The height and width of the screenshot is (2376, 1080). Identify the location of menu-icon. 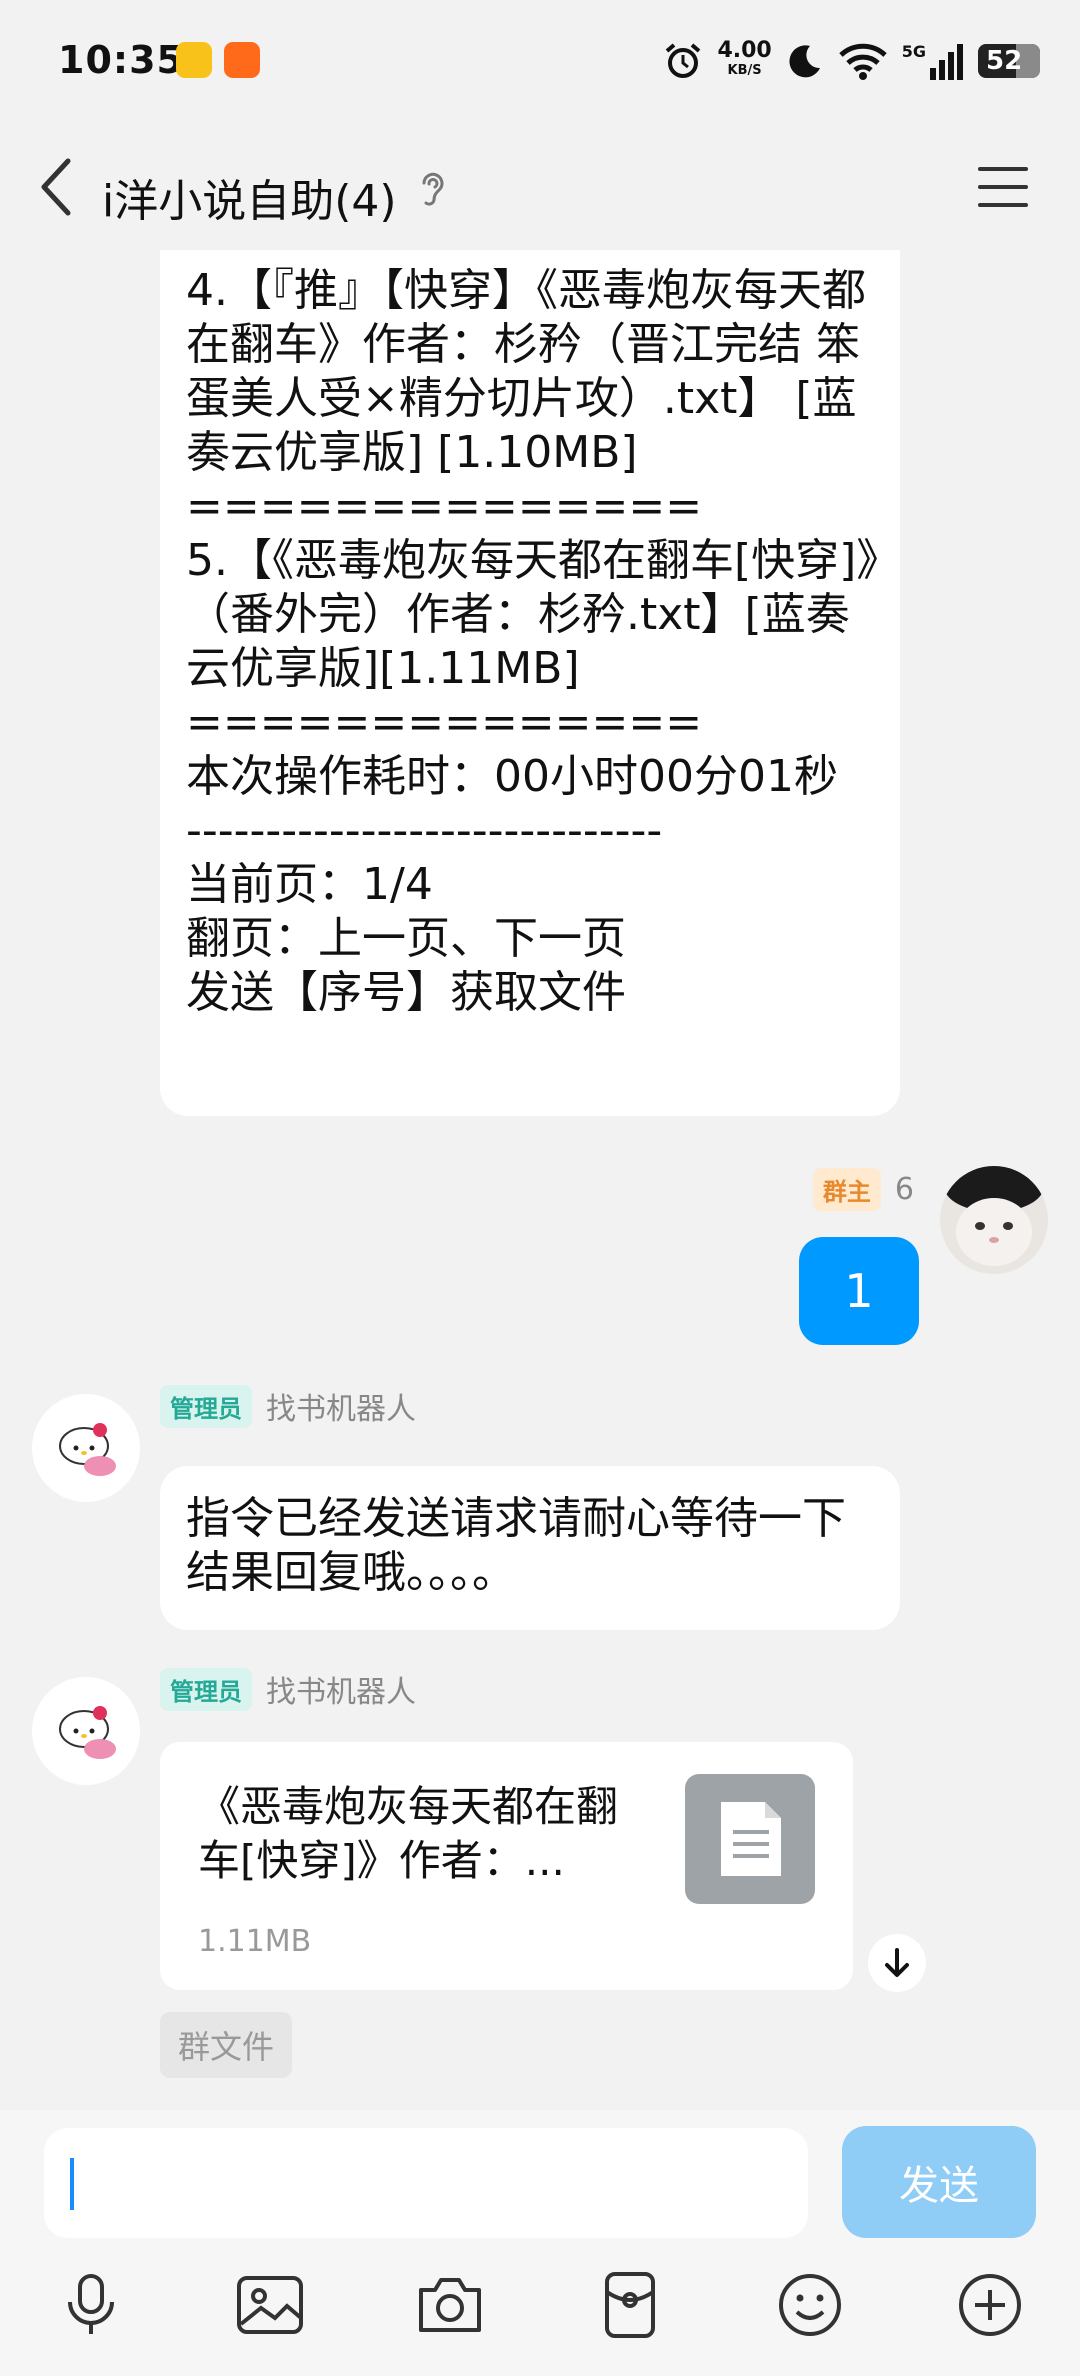
(1003, 187).